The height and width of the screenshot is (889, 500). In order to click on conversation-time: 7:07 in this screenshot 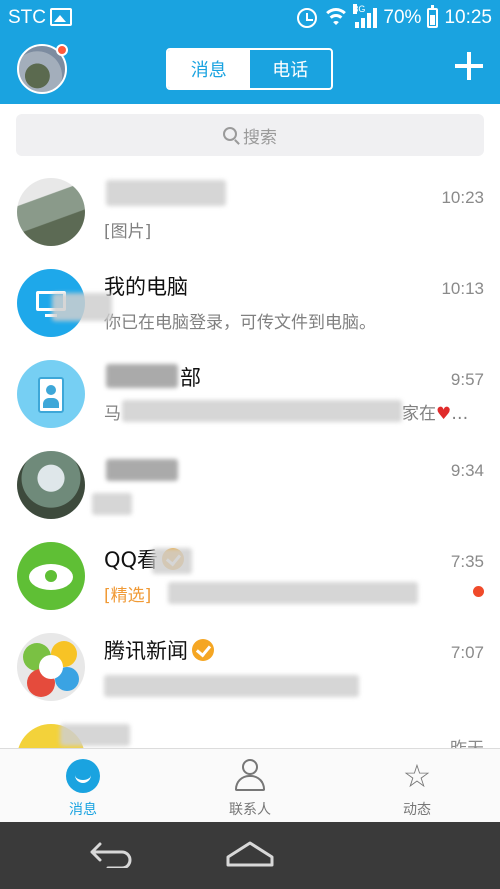, I will do `click(467, 652)`.